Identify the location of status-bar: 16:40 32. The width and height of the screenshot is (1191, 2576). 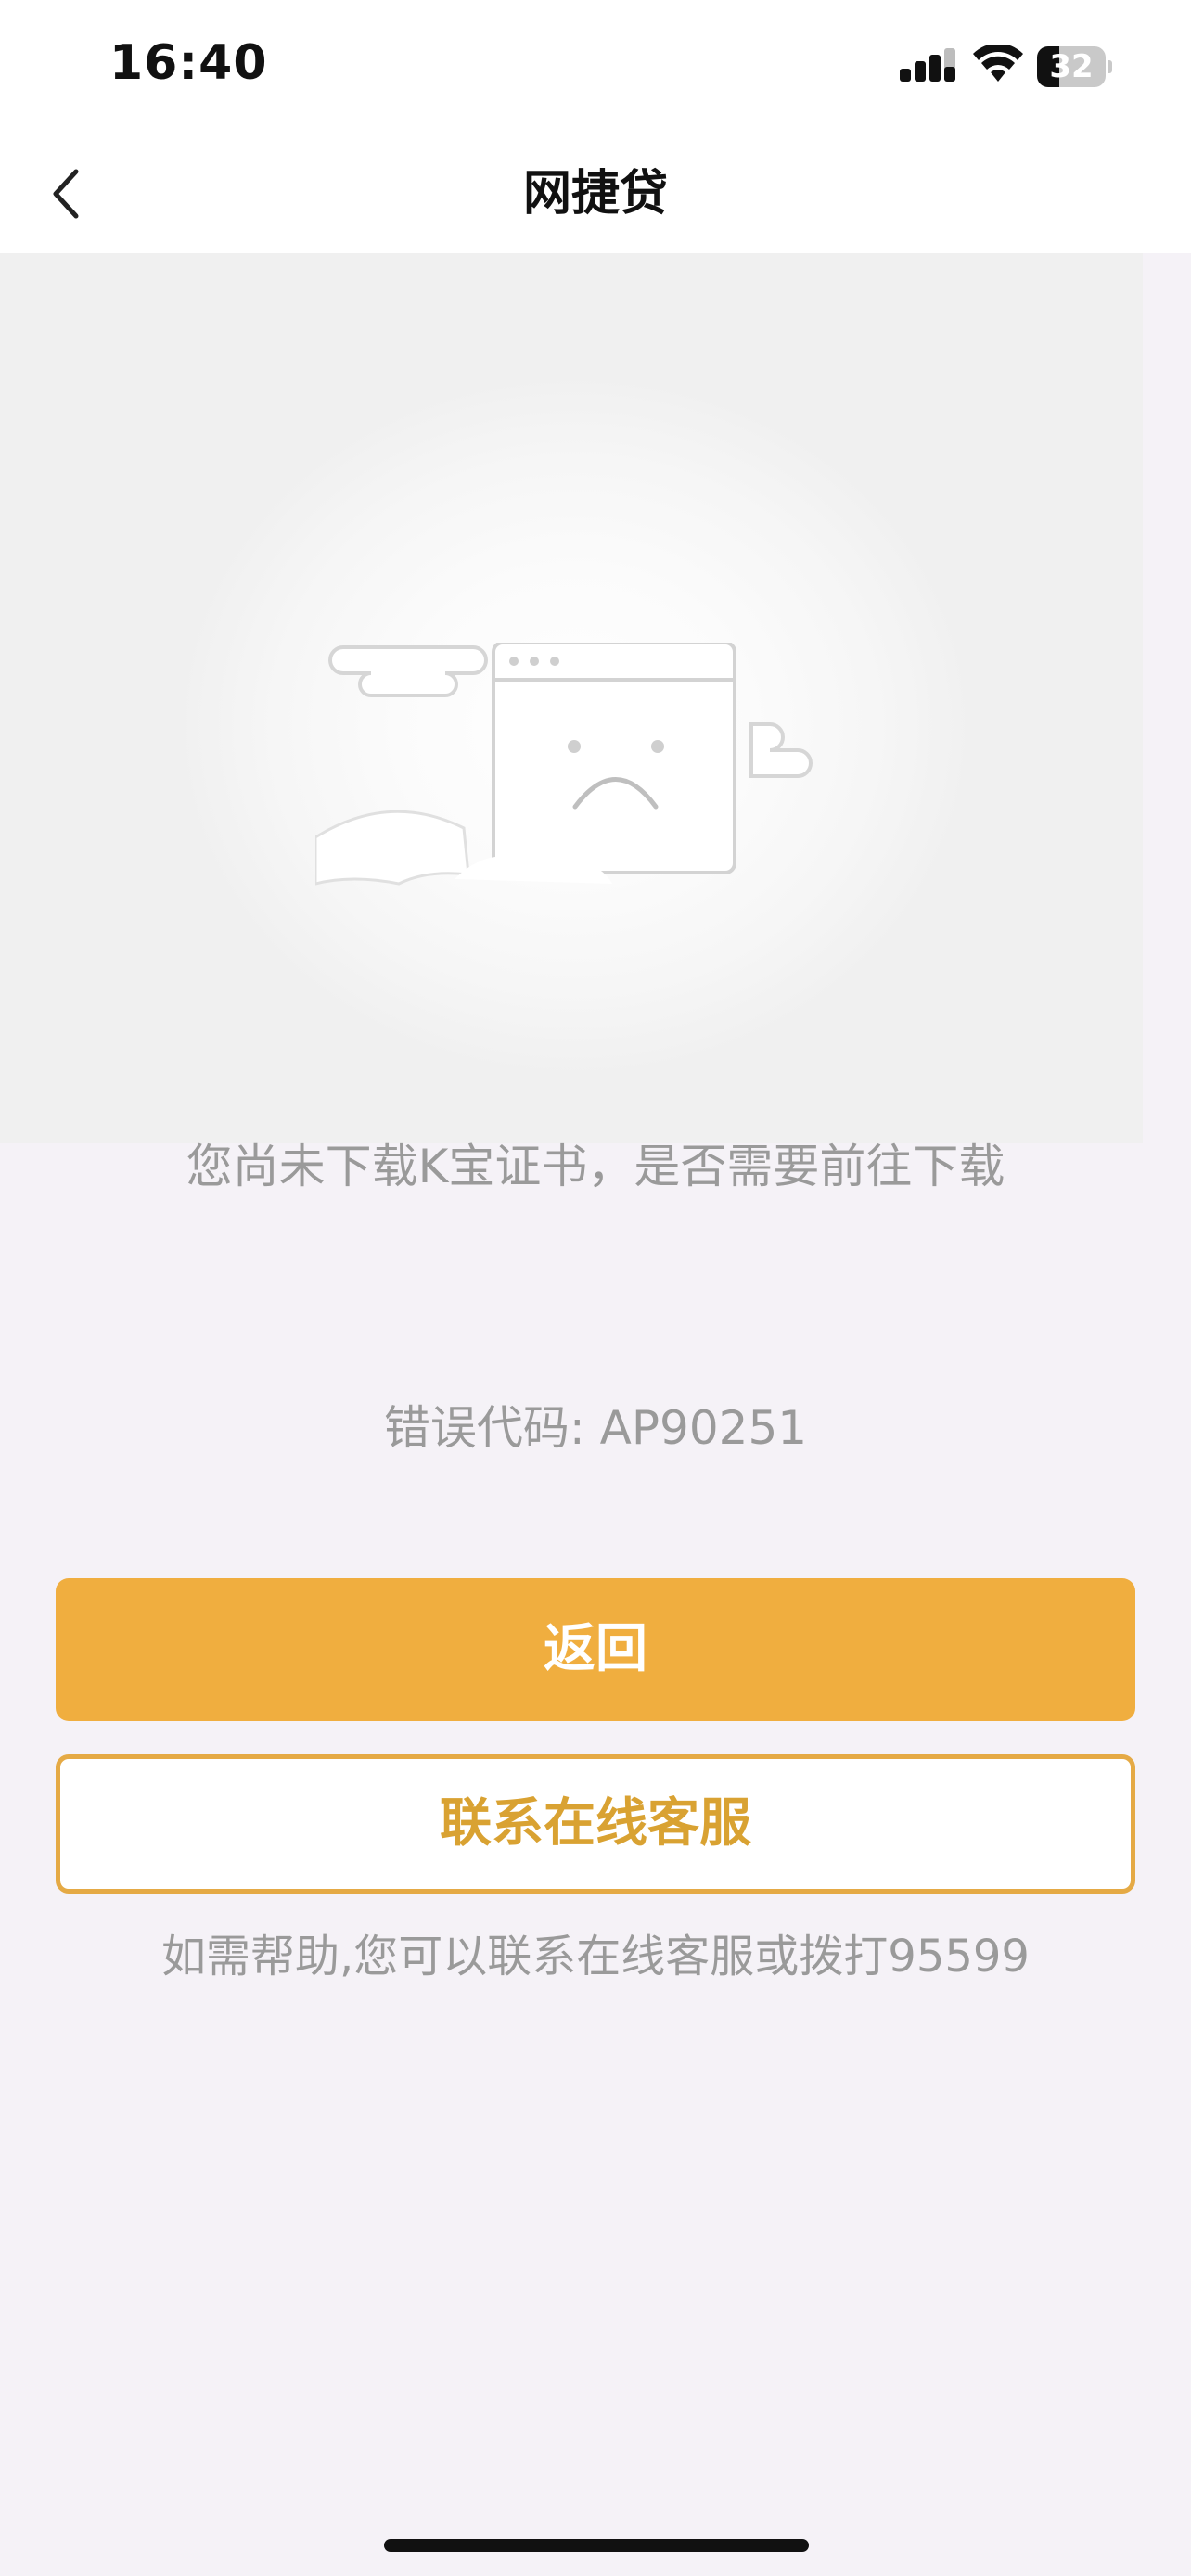
(595, 67).